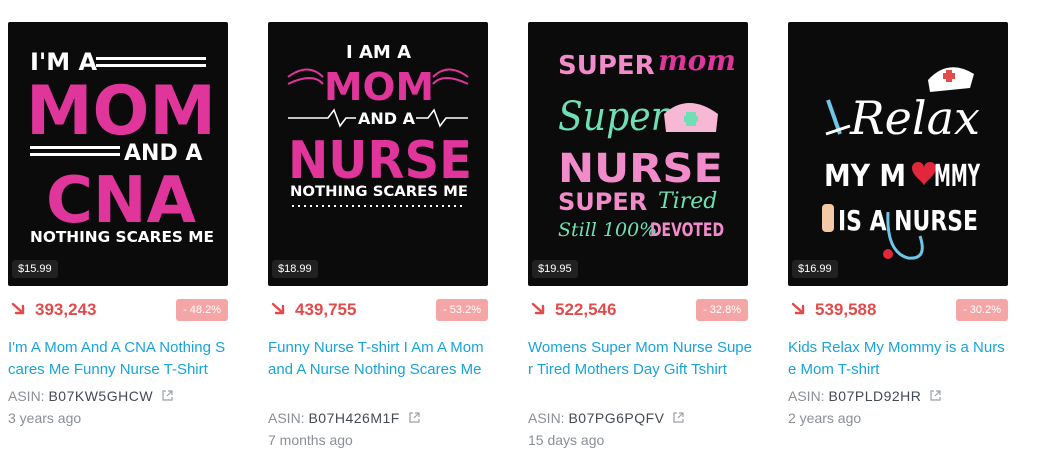 The height and width of the screenshot is (465, 1049). I want to click on price-tag: $19.95, so click(555, 269).